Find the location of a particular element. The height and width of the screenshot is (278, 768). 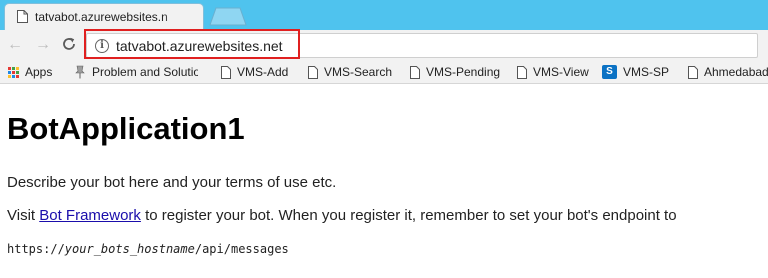

bookmark-apps: Apps is located at coordinates (30, 72).